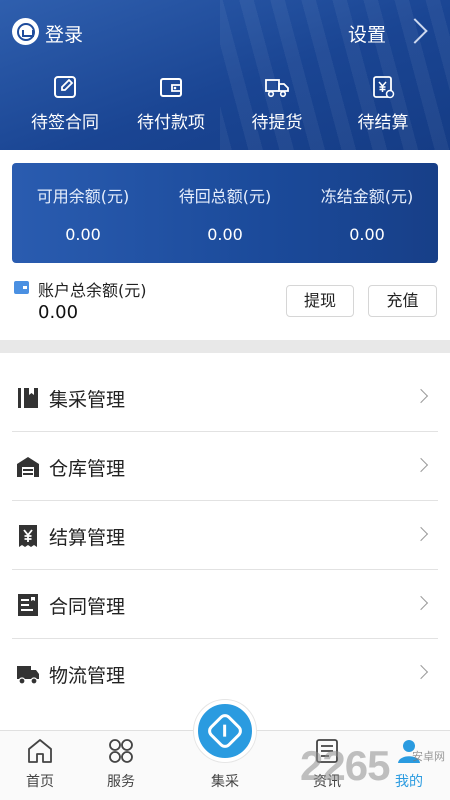  Describe the element at coordinates (28, 467) in the screenshot. I see `warehouse-icon` at that location.